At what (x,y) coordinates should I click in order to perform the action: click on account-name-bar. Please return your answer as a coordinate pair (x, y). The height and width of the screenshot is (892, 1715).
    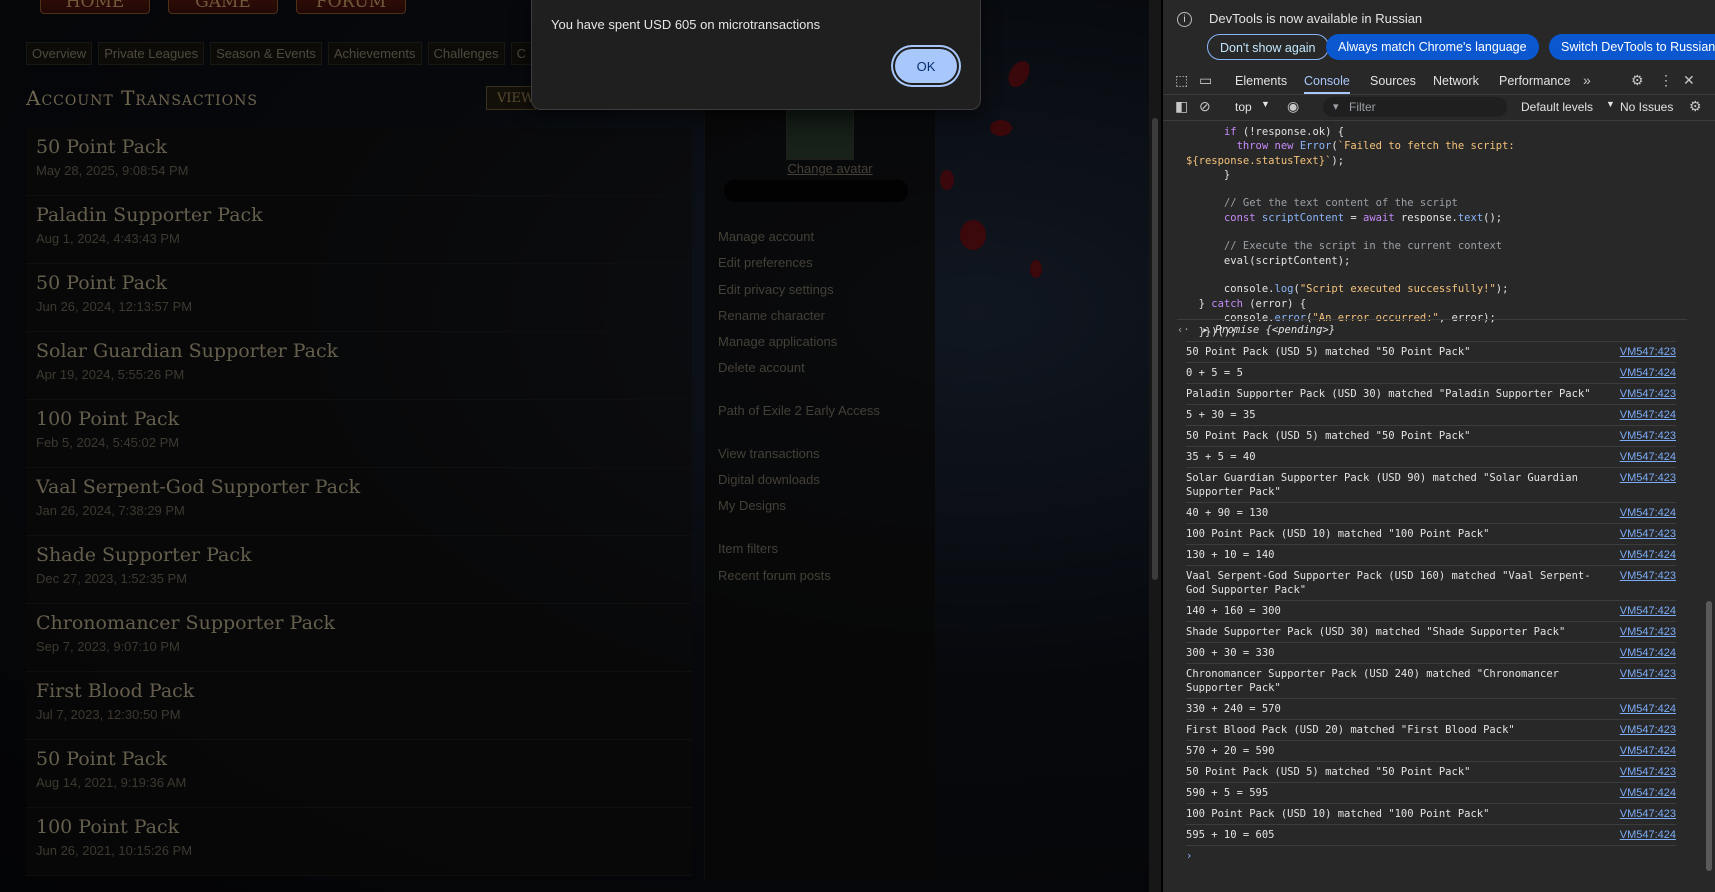
    Looking at the image, I should click on (816, 191).